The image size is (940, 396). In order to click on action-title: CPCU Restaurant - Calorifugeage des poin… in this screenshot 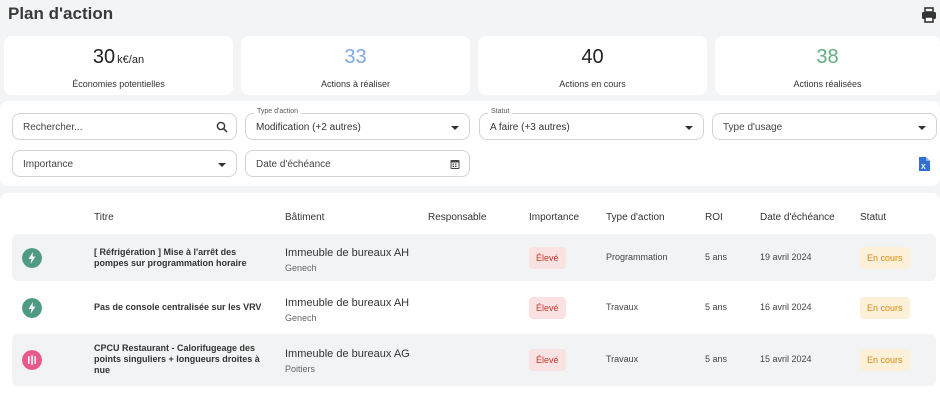, I will do `click(177, 359)`.